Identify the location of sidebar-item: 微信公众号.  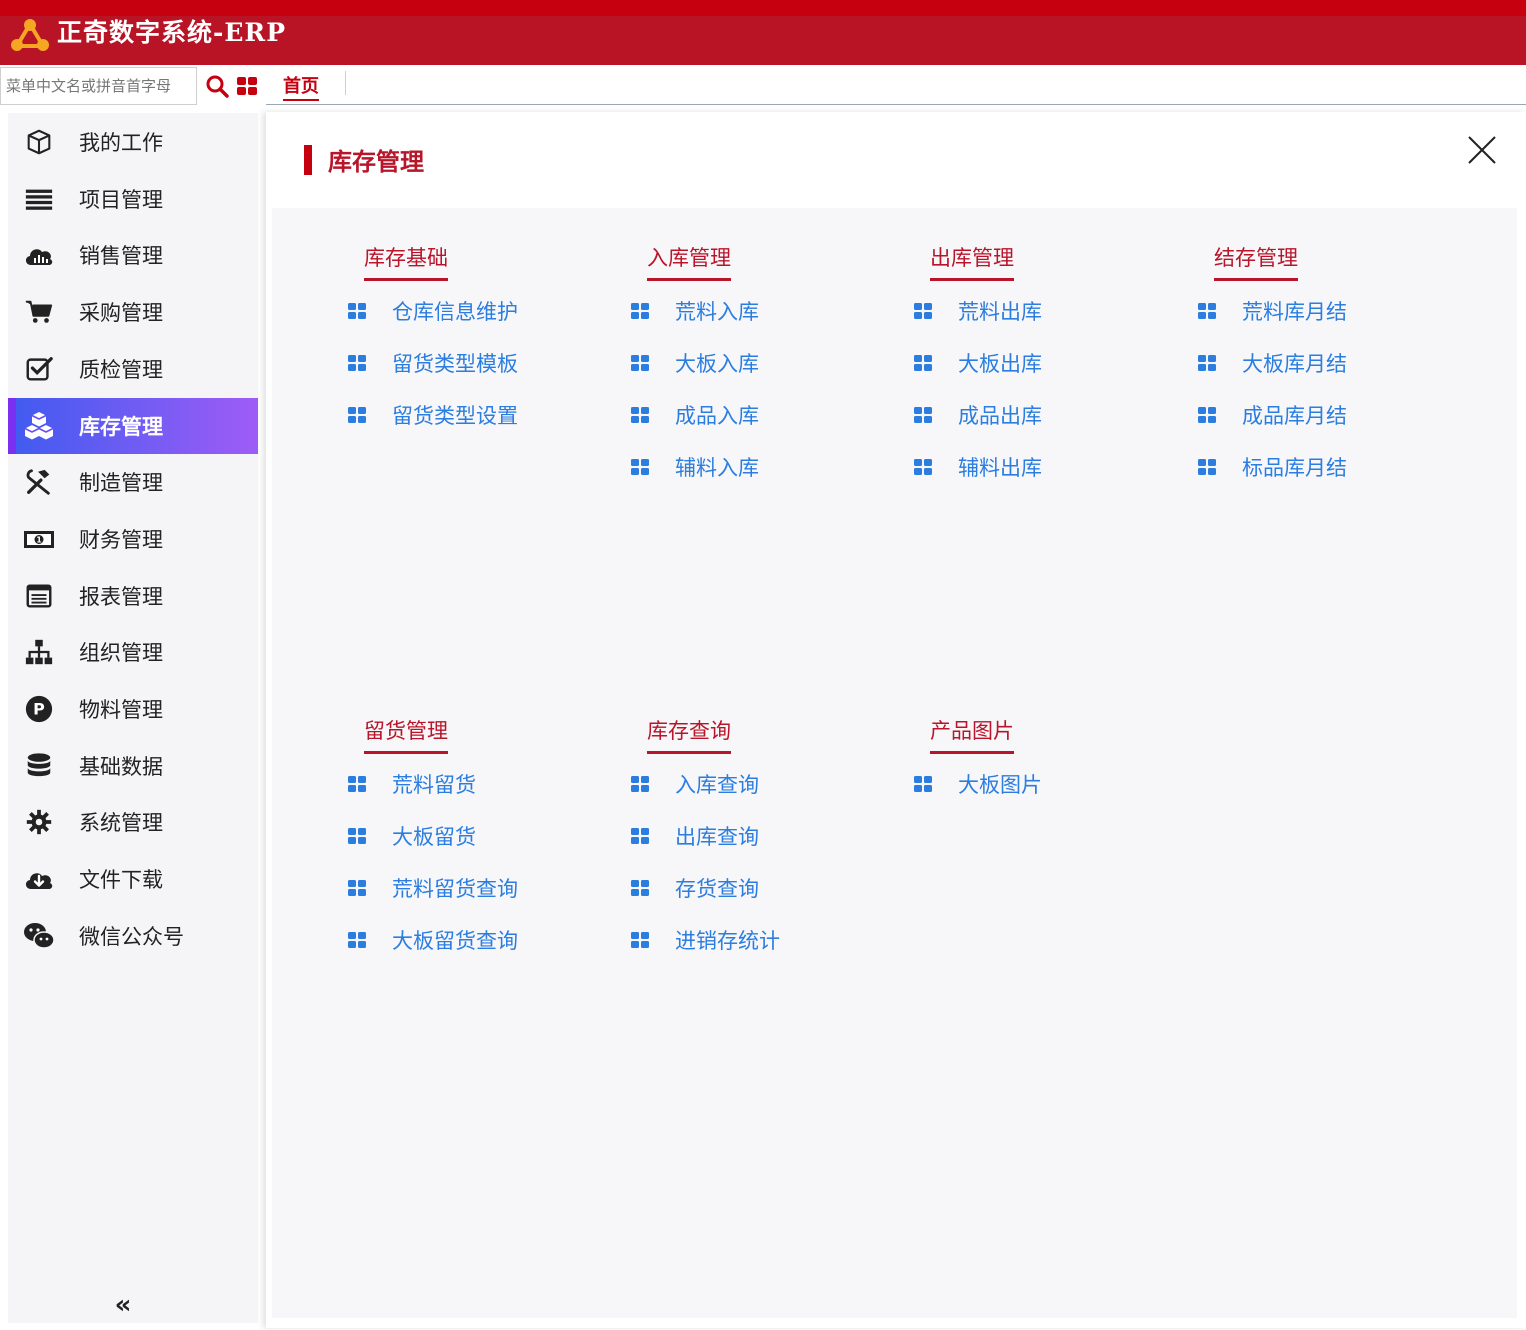
(133, 936).